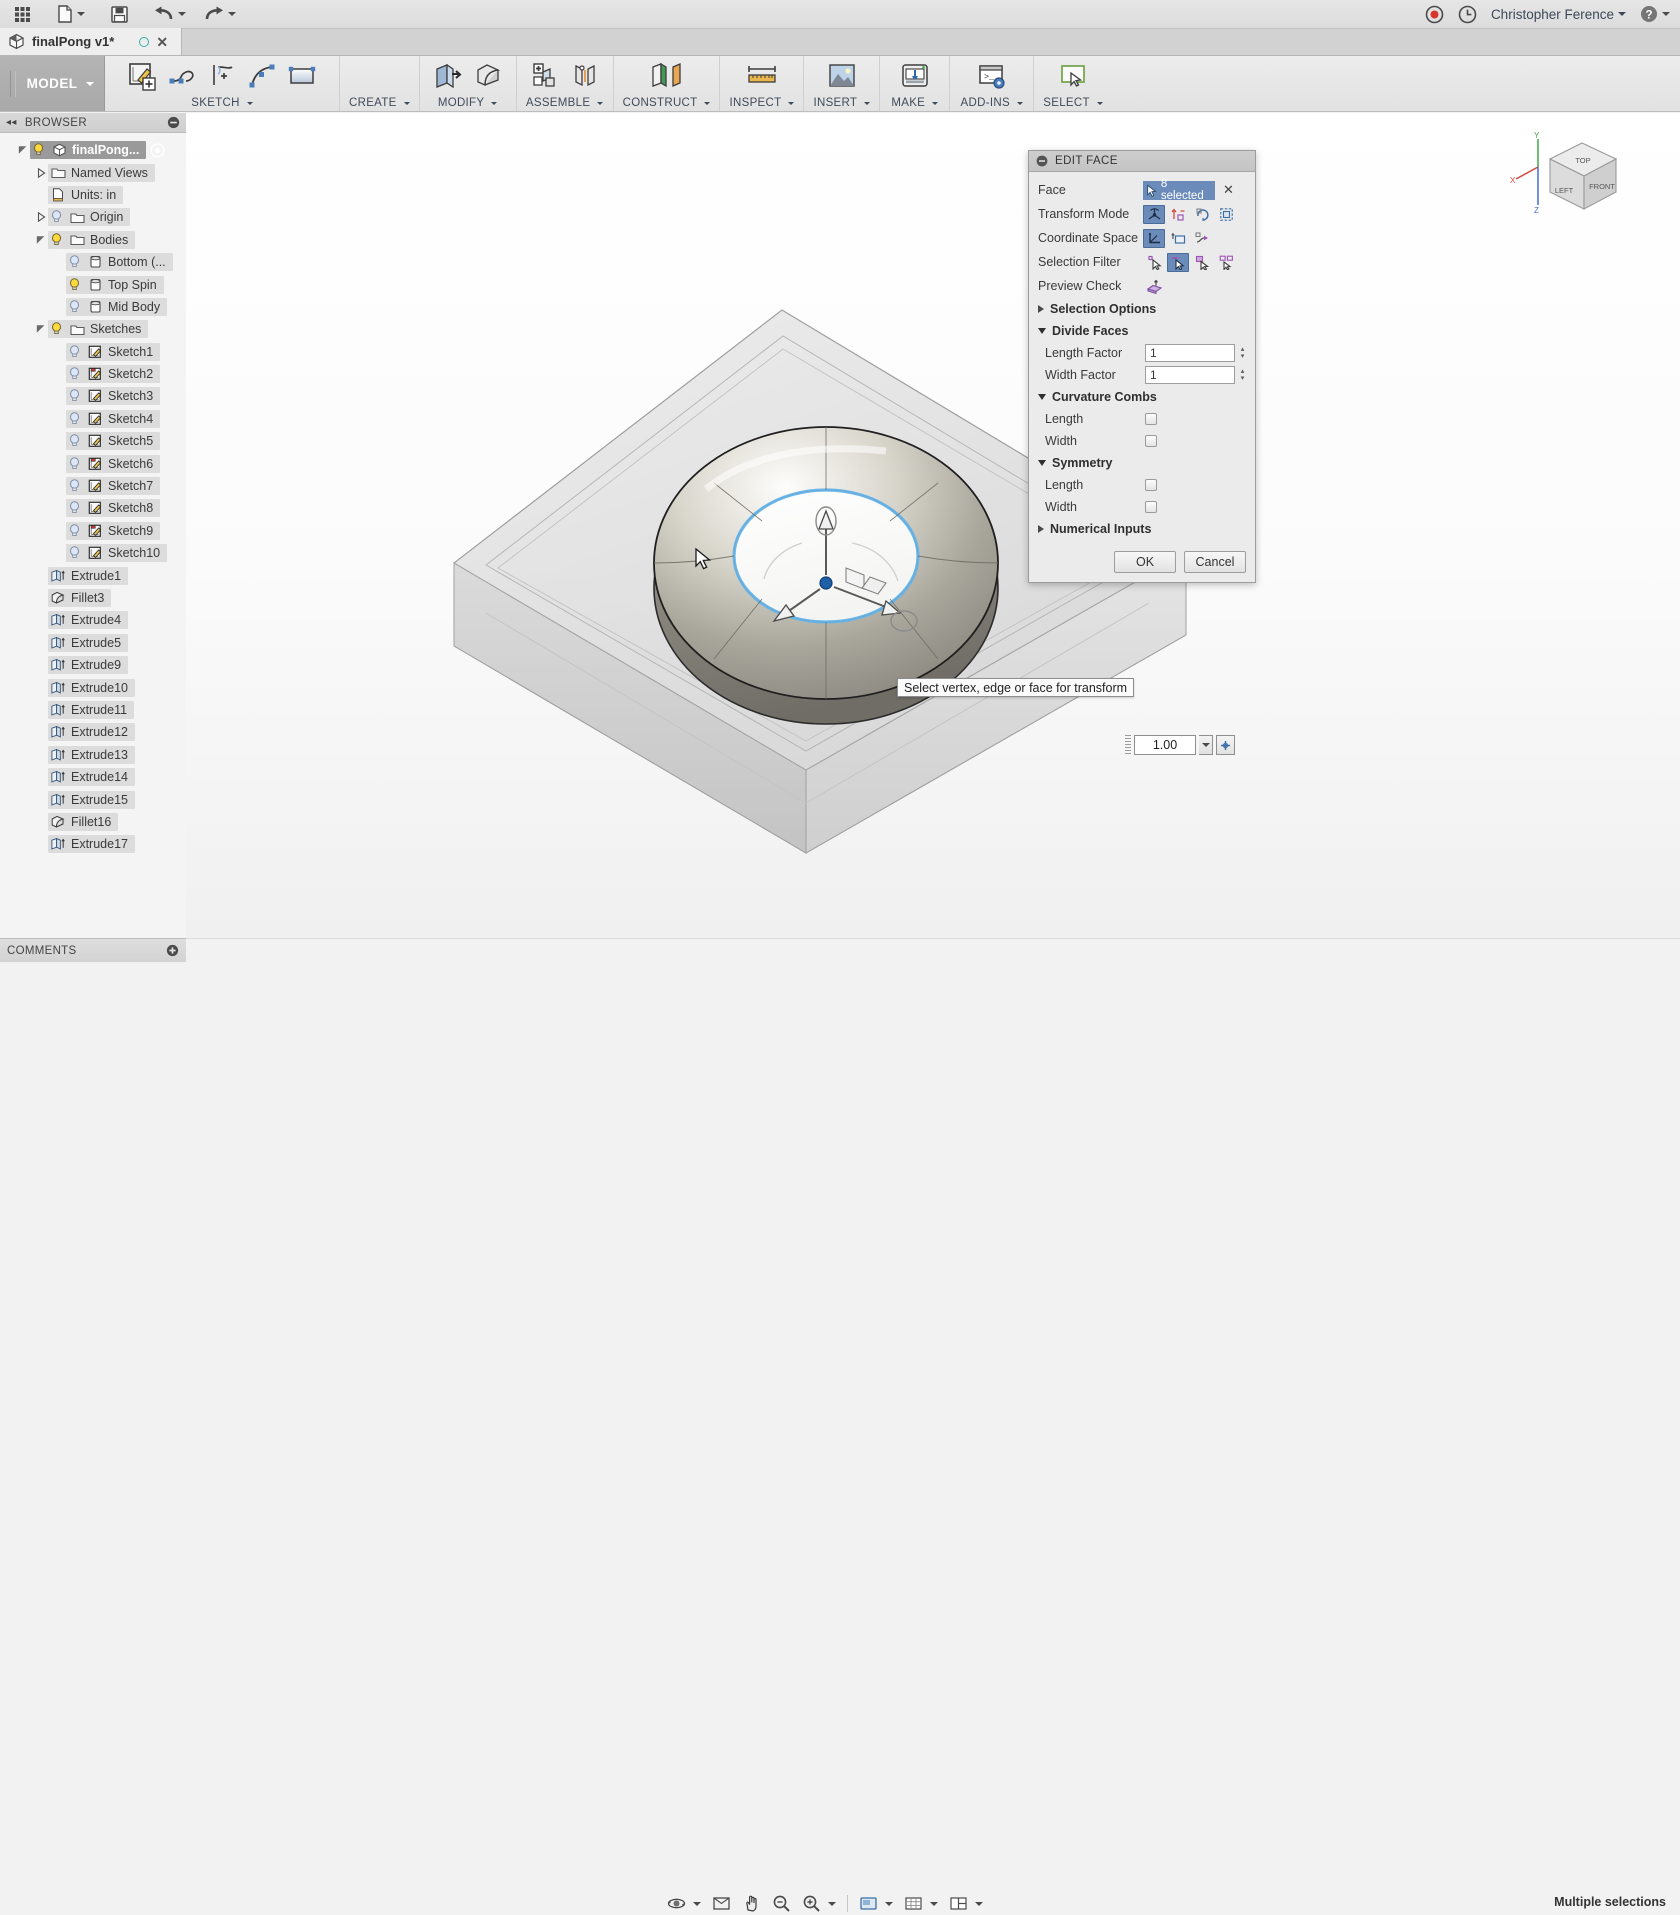 This screenshot has height=1915, width=1680. Describe the element at coordinates (1226, 262) in the screenshot. I see `group-filter-icon` at that location.